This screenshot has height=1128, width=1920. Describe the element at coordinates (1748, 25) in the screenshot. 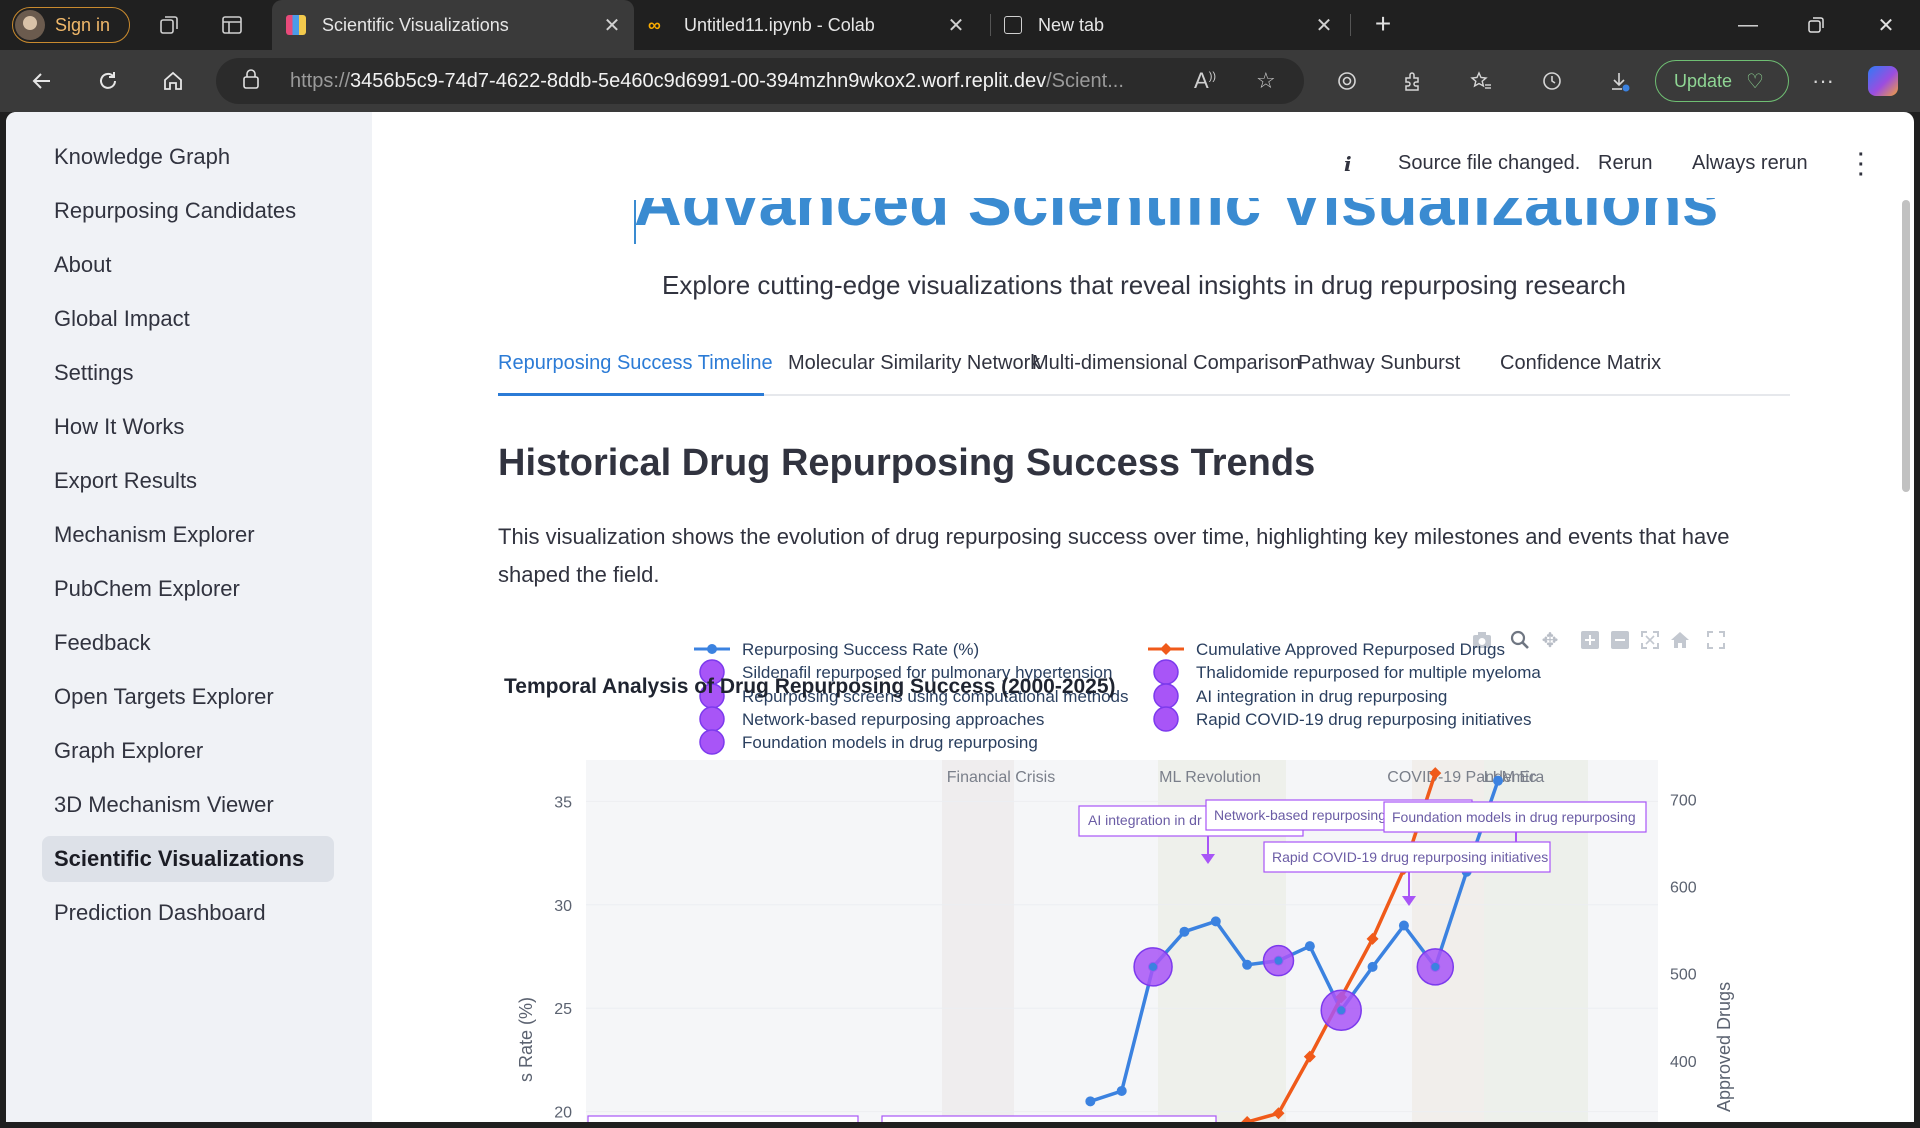

I see `minimize-icon: —` at that location.